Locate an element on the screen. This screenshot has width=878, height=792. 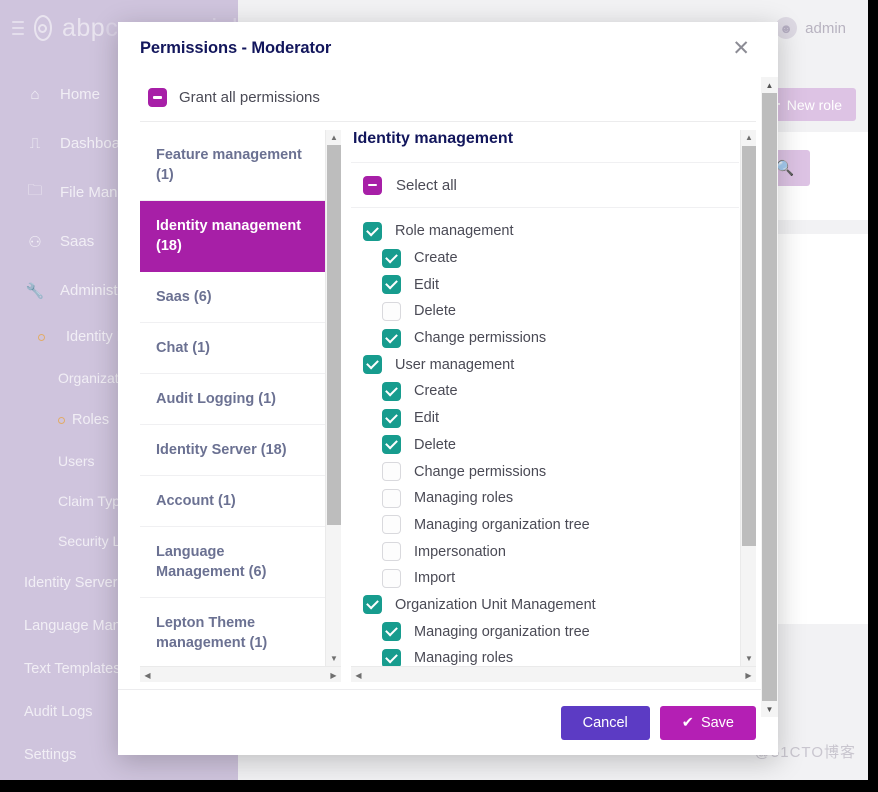
permission-tree-horizontal-scrollbar: ◀ ▶ is located at coordinates (553, 674).